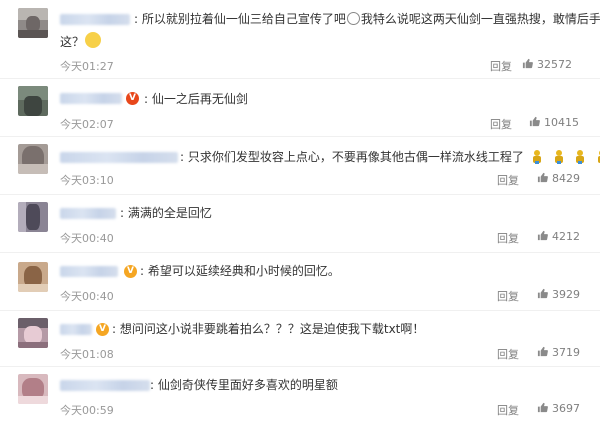 This screenshot has height=426, width=600. What do you see at coordinates (554, 64) in the screenshot?
I see `like-count: 32572` at bounding box center [554, 64].